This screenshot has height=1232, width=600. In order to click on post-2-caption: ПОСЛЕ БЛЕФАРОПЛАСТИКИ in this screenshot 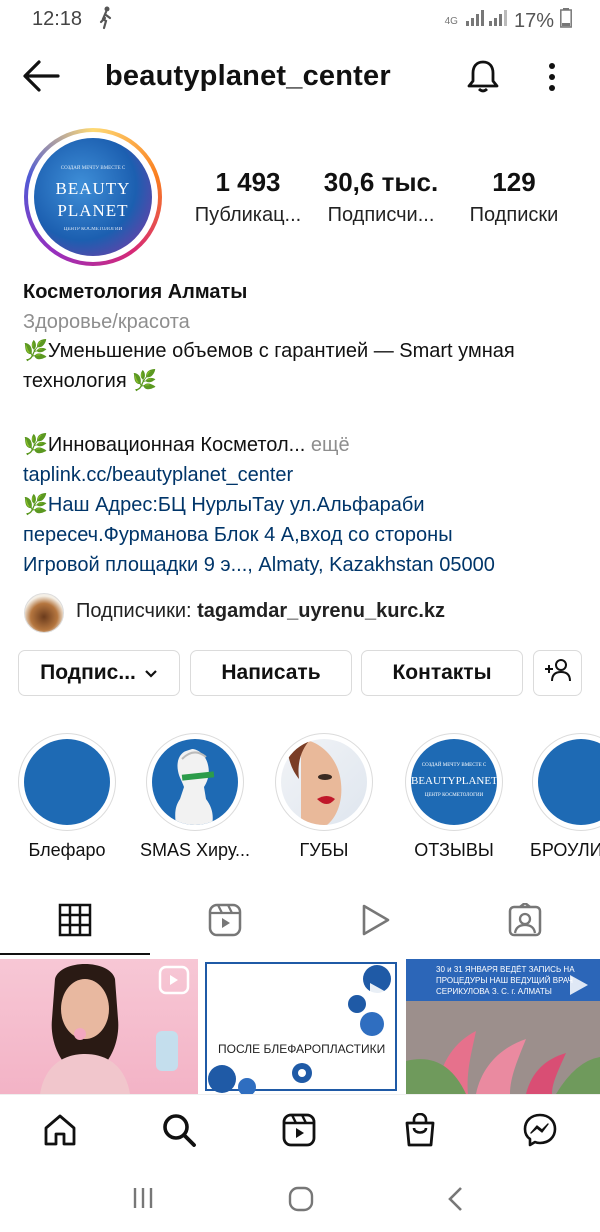, I will do `click(302, 1049)`.